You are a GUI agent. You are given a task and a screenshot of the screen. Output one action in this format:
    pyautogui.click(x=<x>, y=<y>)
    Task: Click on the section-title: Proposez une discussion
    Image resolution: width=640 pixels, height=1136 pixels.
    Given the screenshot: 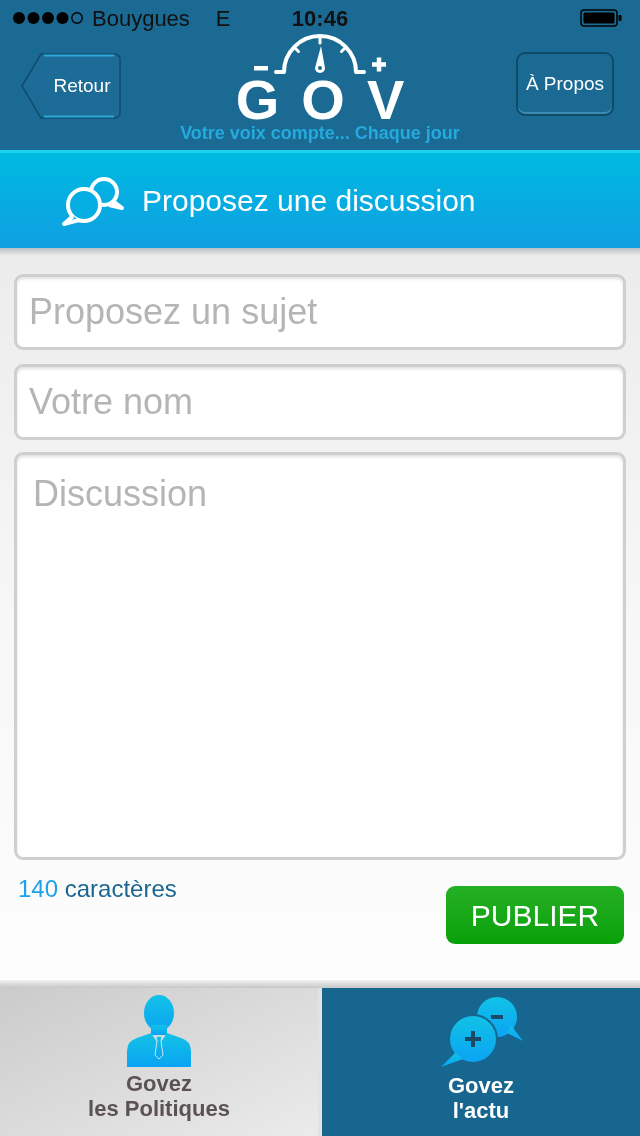 What is the action you would take?
    pyautogui.click(x=309, y=201)
    